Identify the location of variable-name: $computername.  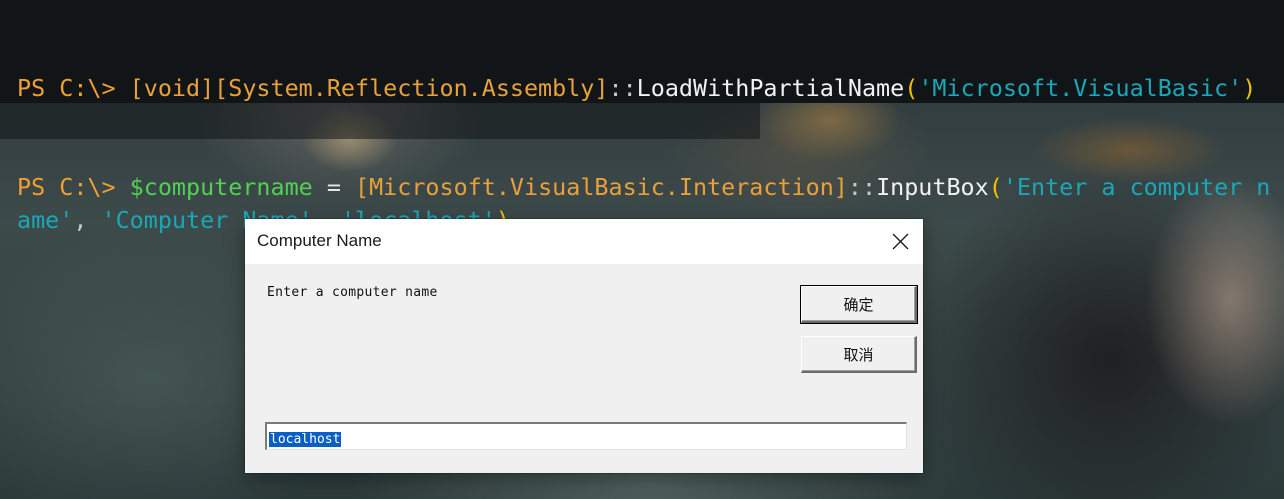
(221, 187).